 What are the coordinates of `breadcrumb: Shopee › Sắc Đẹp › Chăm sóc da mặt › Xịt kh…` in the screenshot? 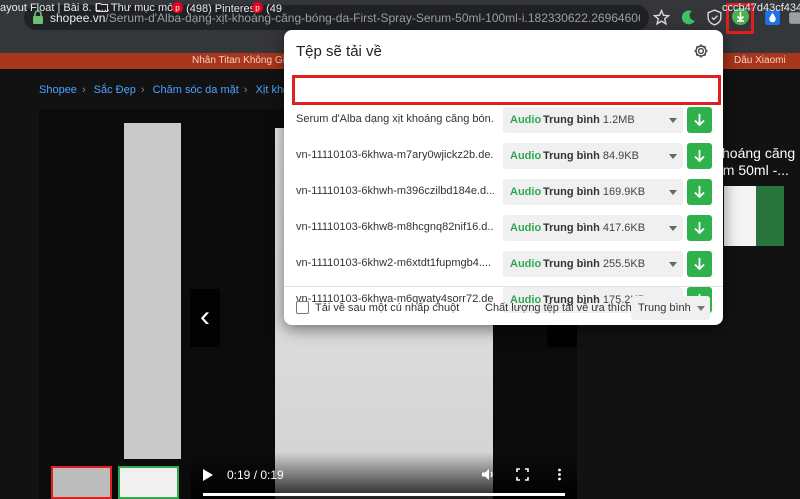 It's located at (173, 90).